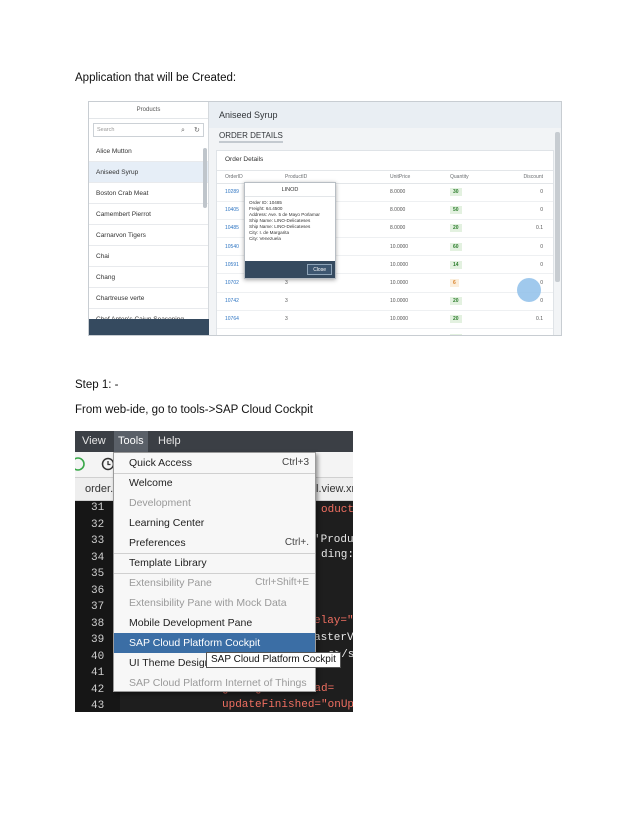 Image resolution: width=638 pixels, height=826 pixels. What do you see at coordinates (296, 542) in the screenshot?
I see `menu-shortcut: Ctrl+.` at bounding box center [296, 542].